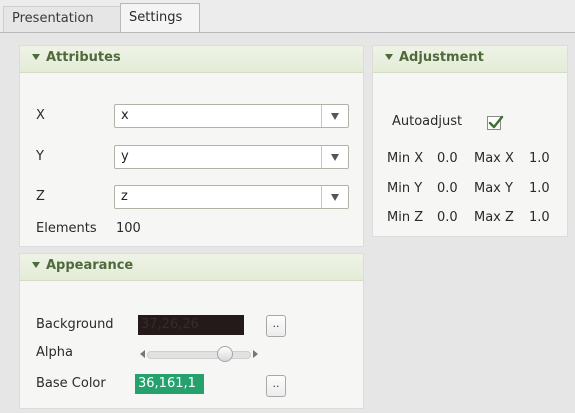  I want to click on slider-left-arrow-icon, so click(142, 354).